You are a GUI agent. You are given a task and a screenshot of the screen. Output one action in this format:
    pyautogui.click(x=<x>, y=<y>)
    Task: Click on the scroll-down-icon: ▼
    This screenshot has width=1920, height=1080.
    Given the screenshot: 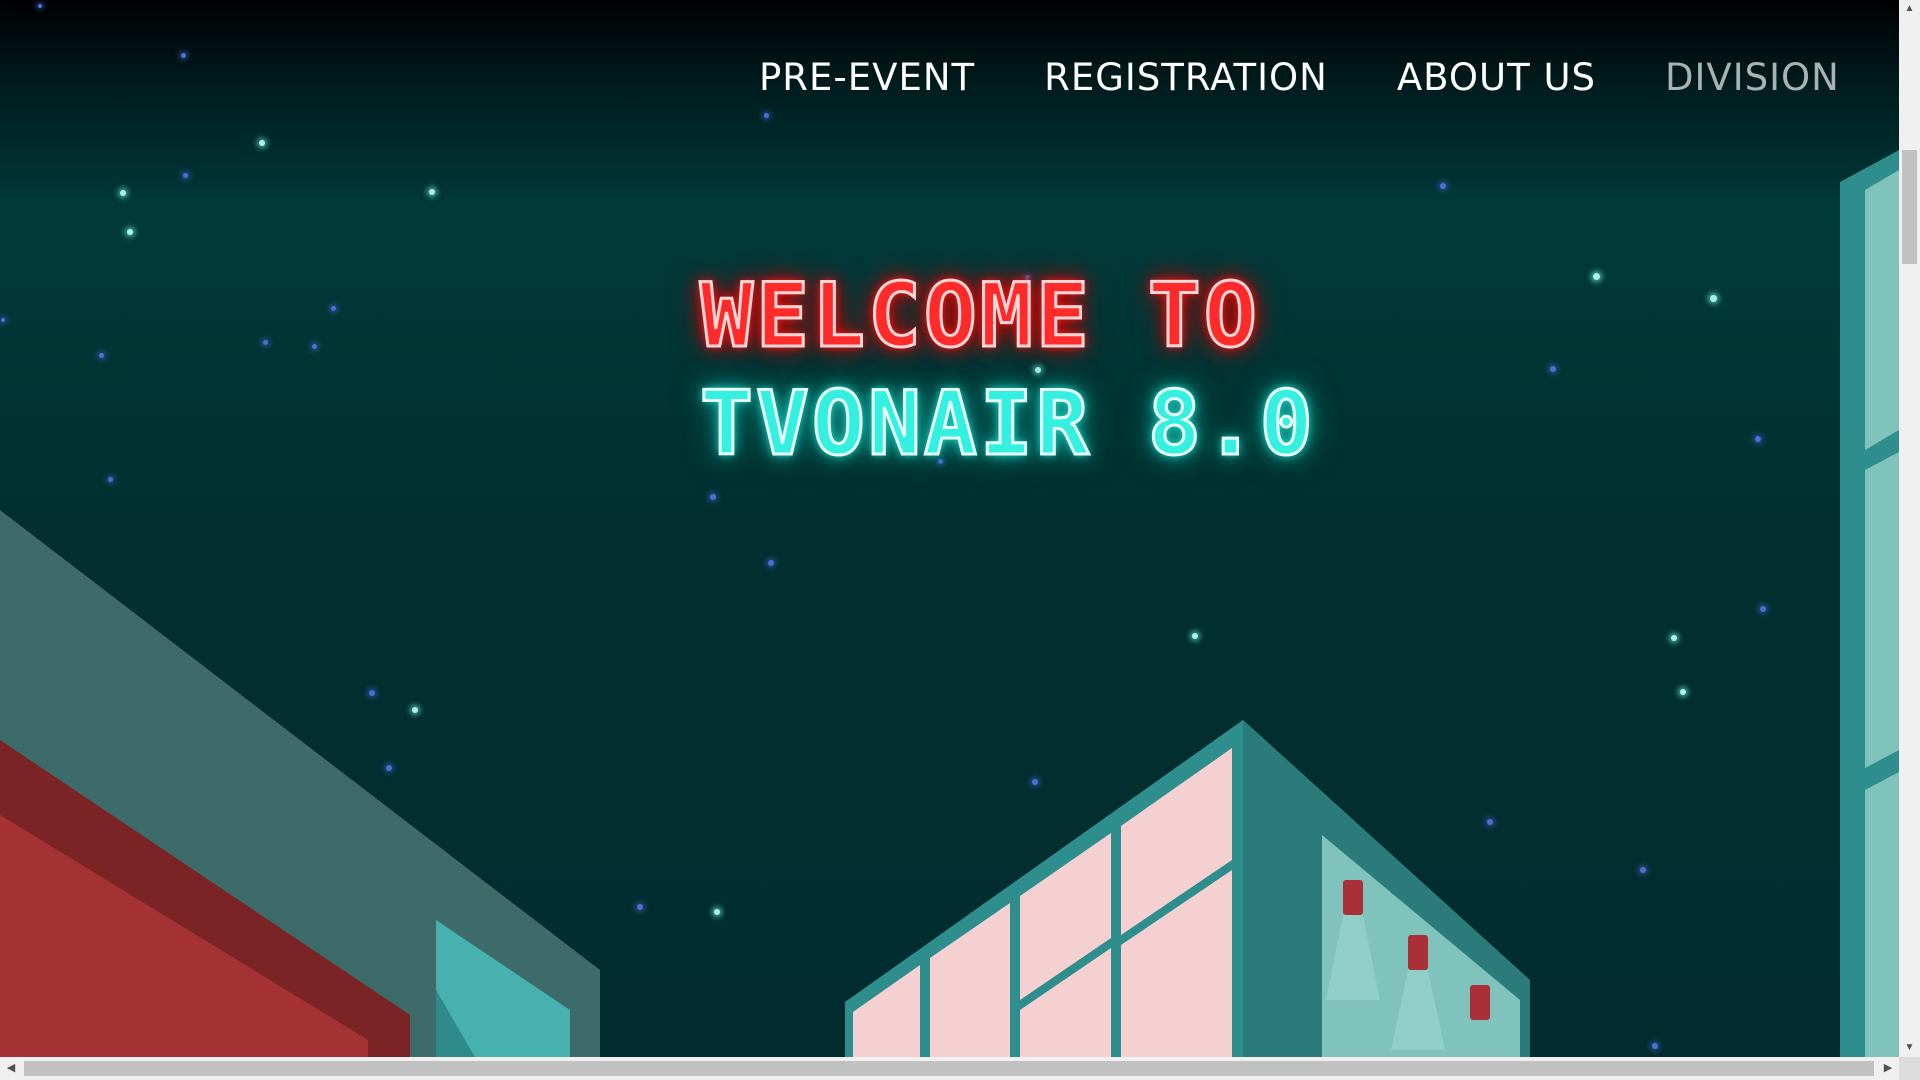 What is the action you would take?
    pyautogui.click(x=1909, y=1048)
    